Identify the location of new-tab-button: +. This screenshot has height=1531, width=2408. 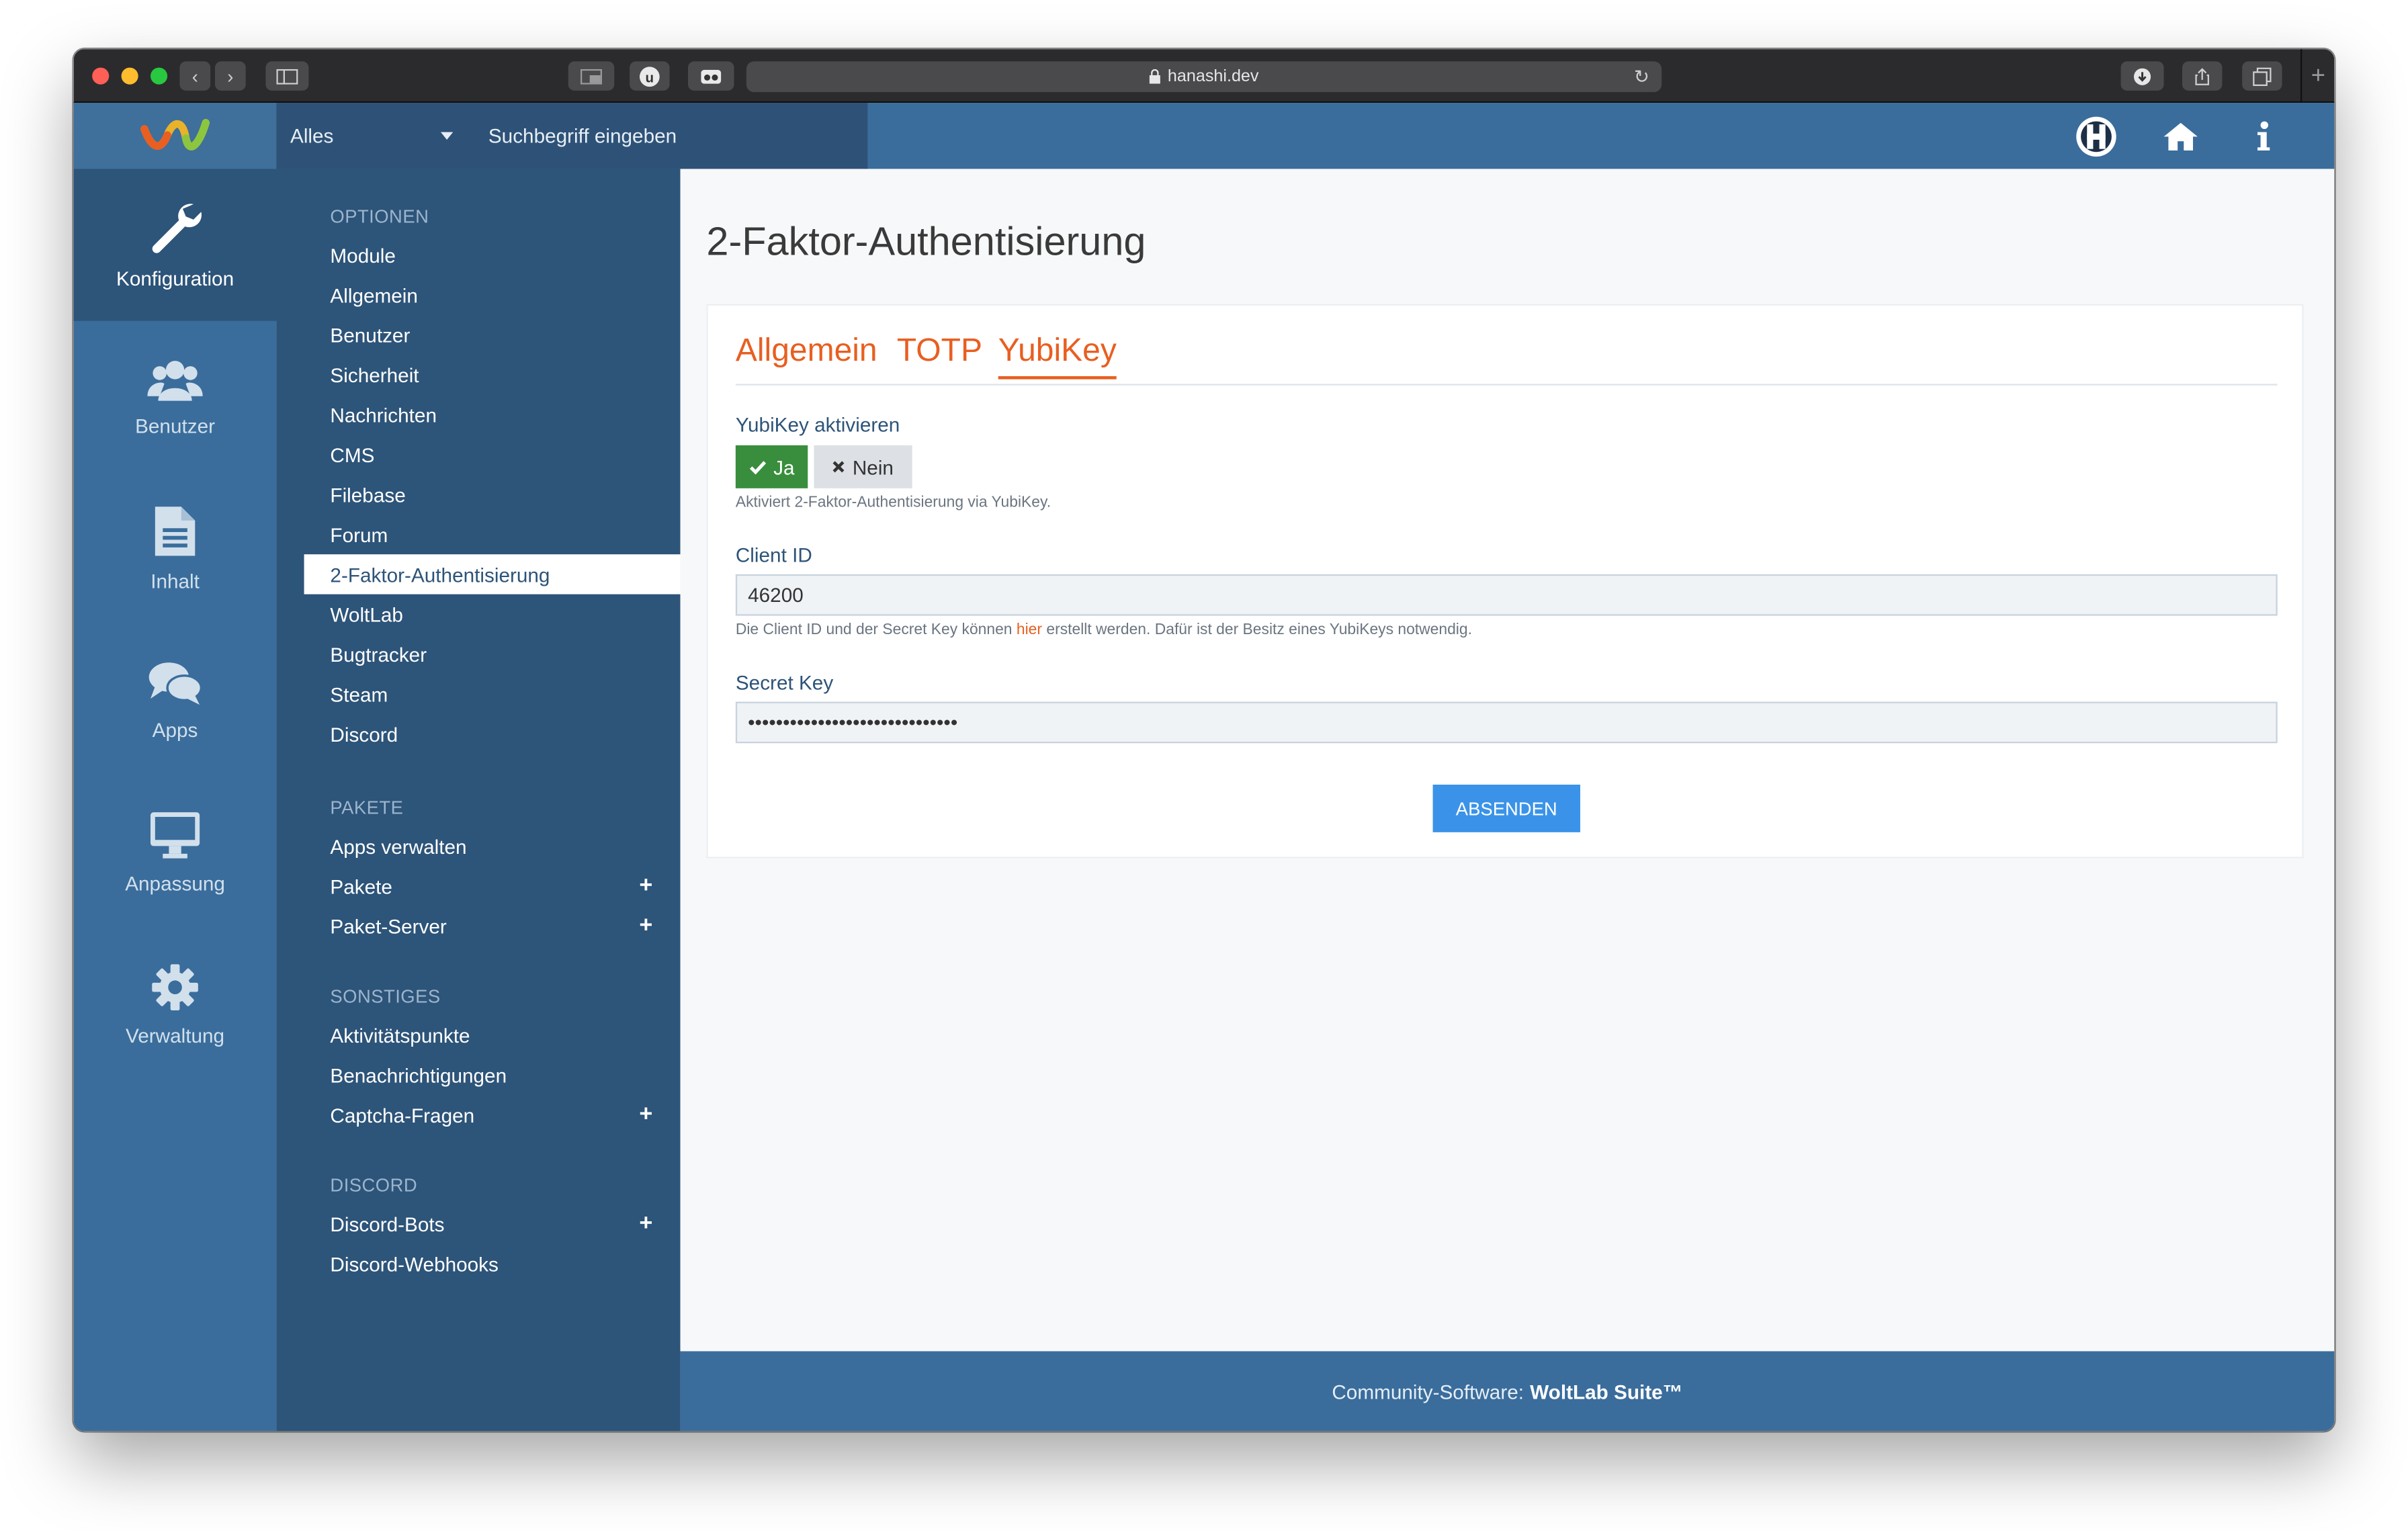
(2317, 76).